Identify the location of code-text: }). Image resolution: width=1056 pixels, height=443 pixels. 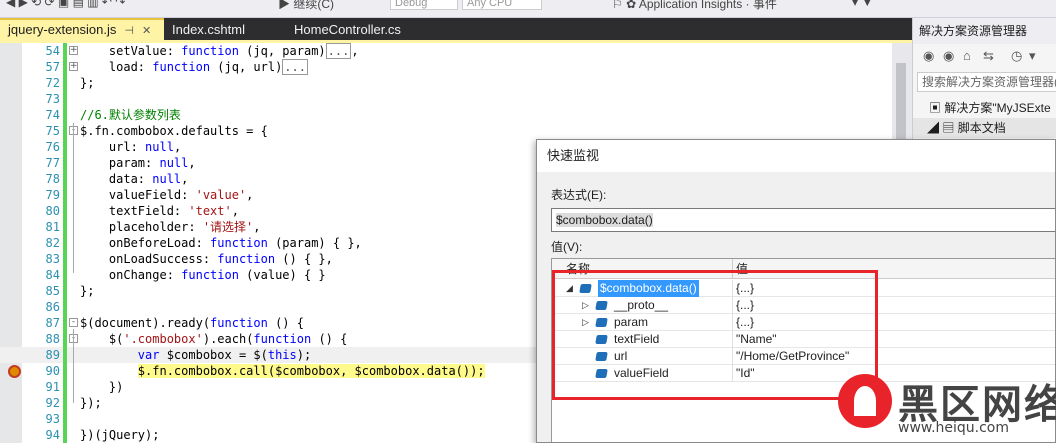
(101, 387).